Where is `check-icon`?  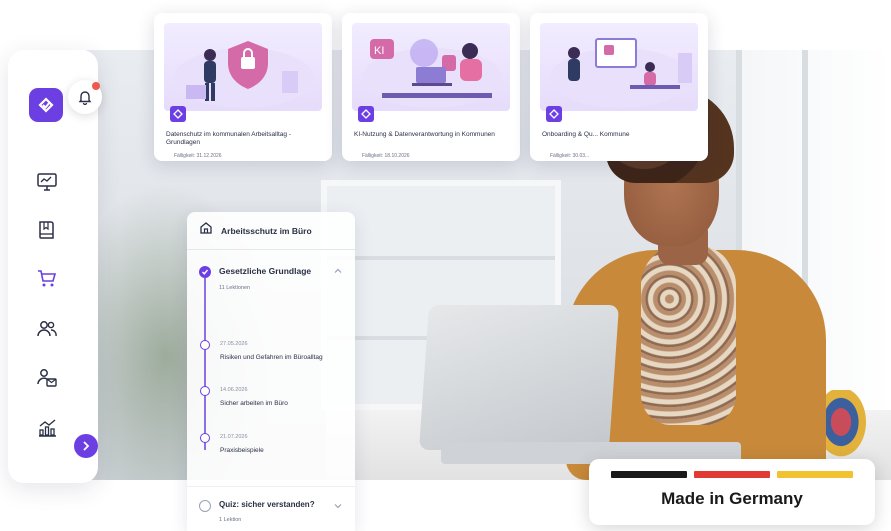 check-icon is located at coordinates (205, 272).